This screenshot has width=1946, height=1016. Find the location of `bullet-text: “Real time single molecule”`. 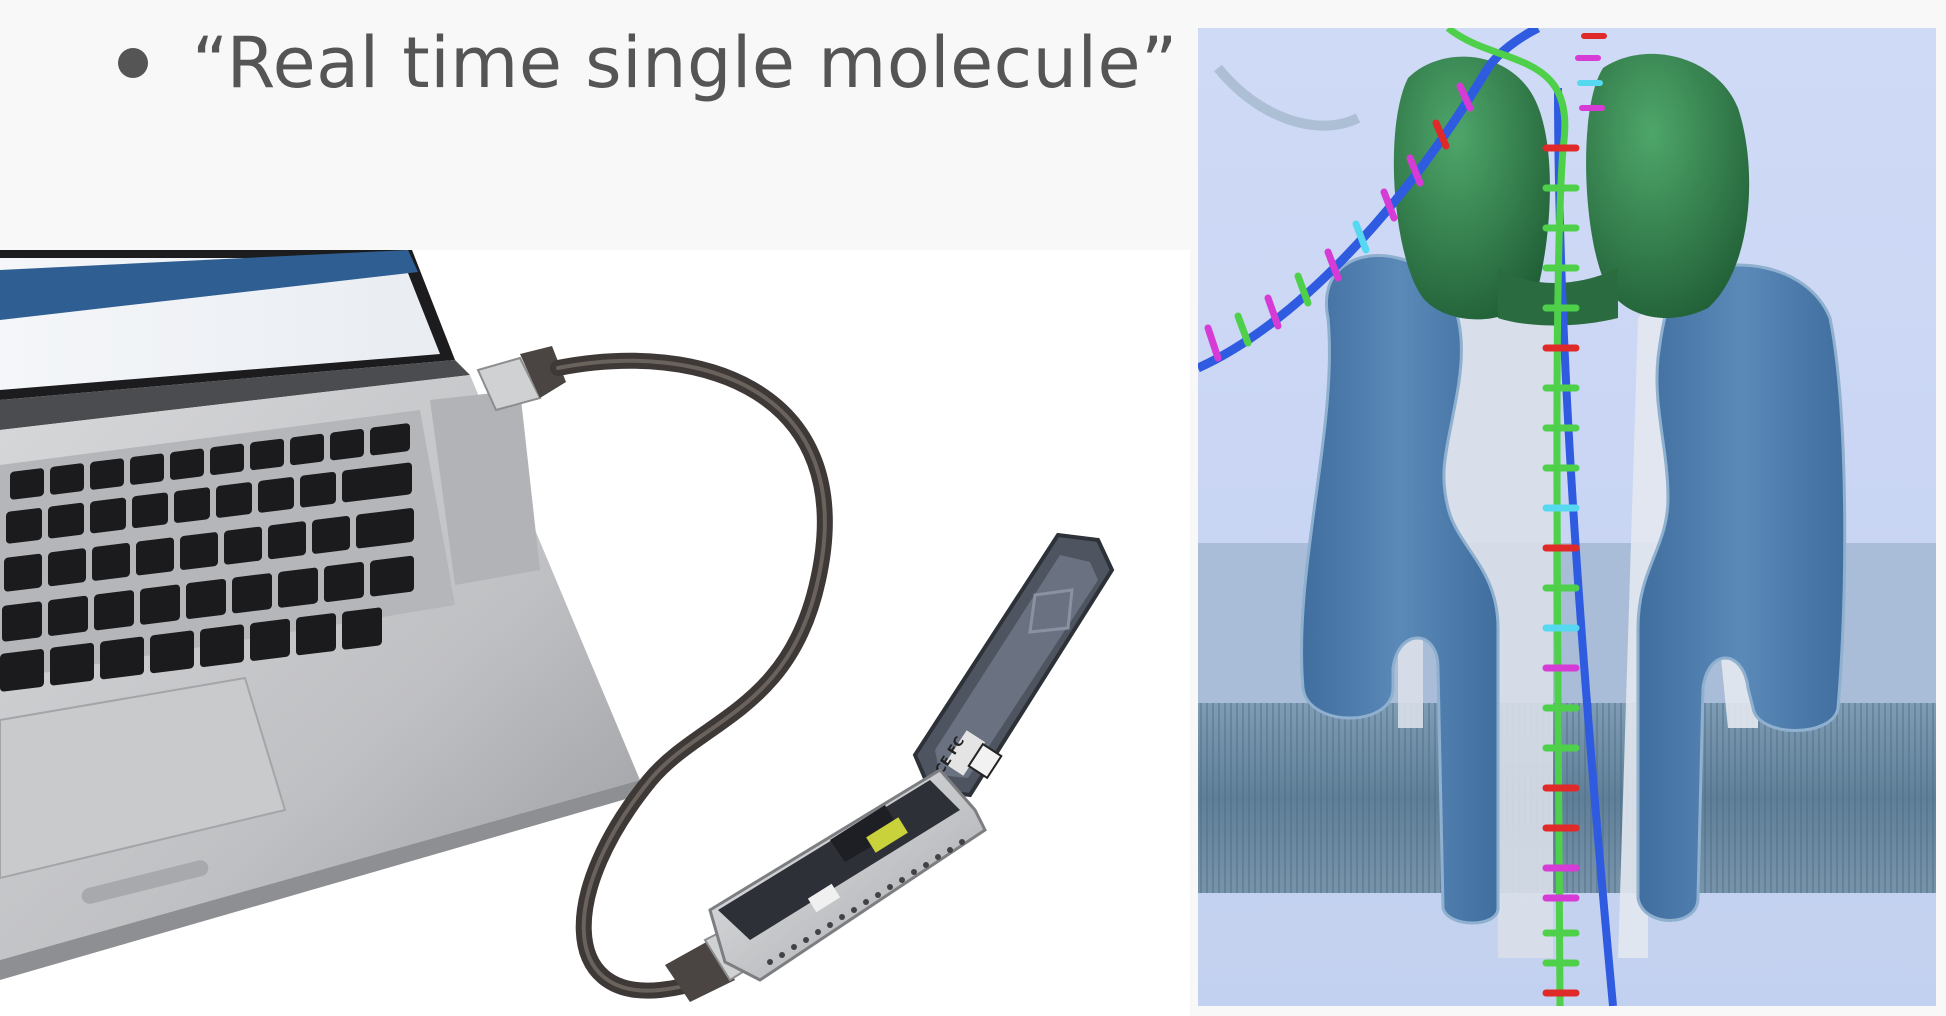

bullet-text: “Real time single molecule” is located at coordinates (685, 63).